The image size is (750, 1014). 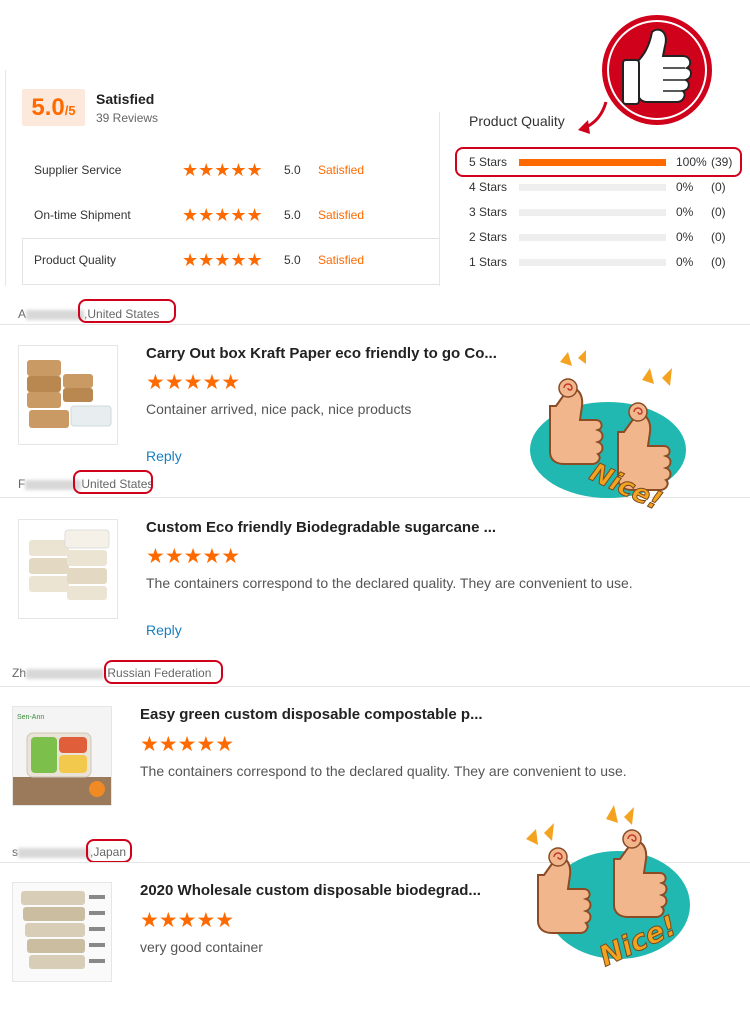 What do you see at coordinates (201, 947) in the screenshot?
I see `review-text: very good container` at bounding box center [201, 947].